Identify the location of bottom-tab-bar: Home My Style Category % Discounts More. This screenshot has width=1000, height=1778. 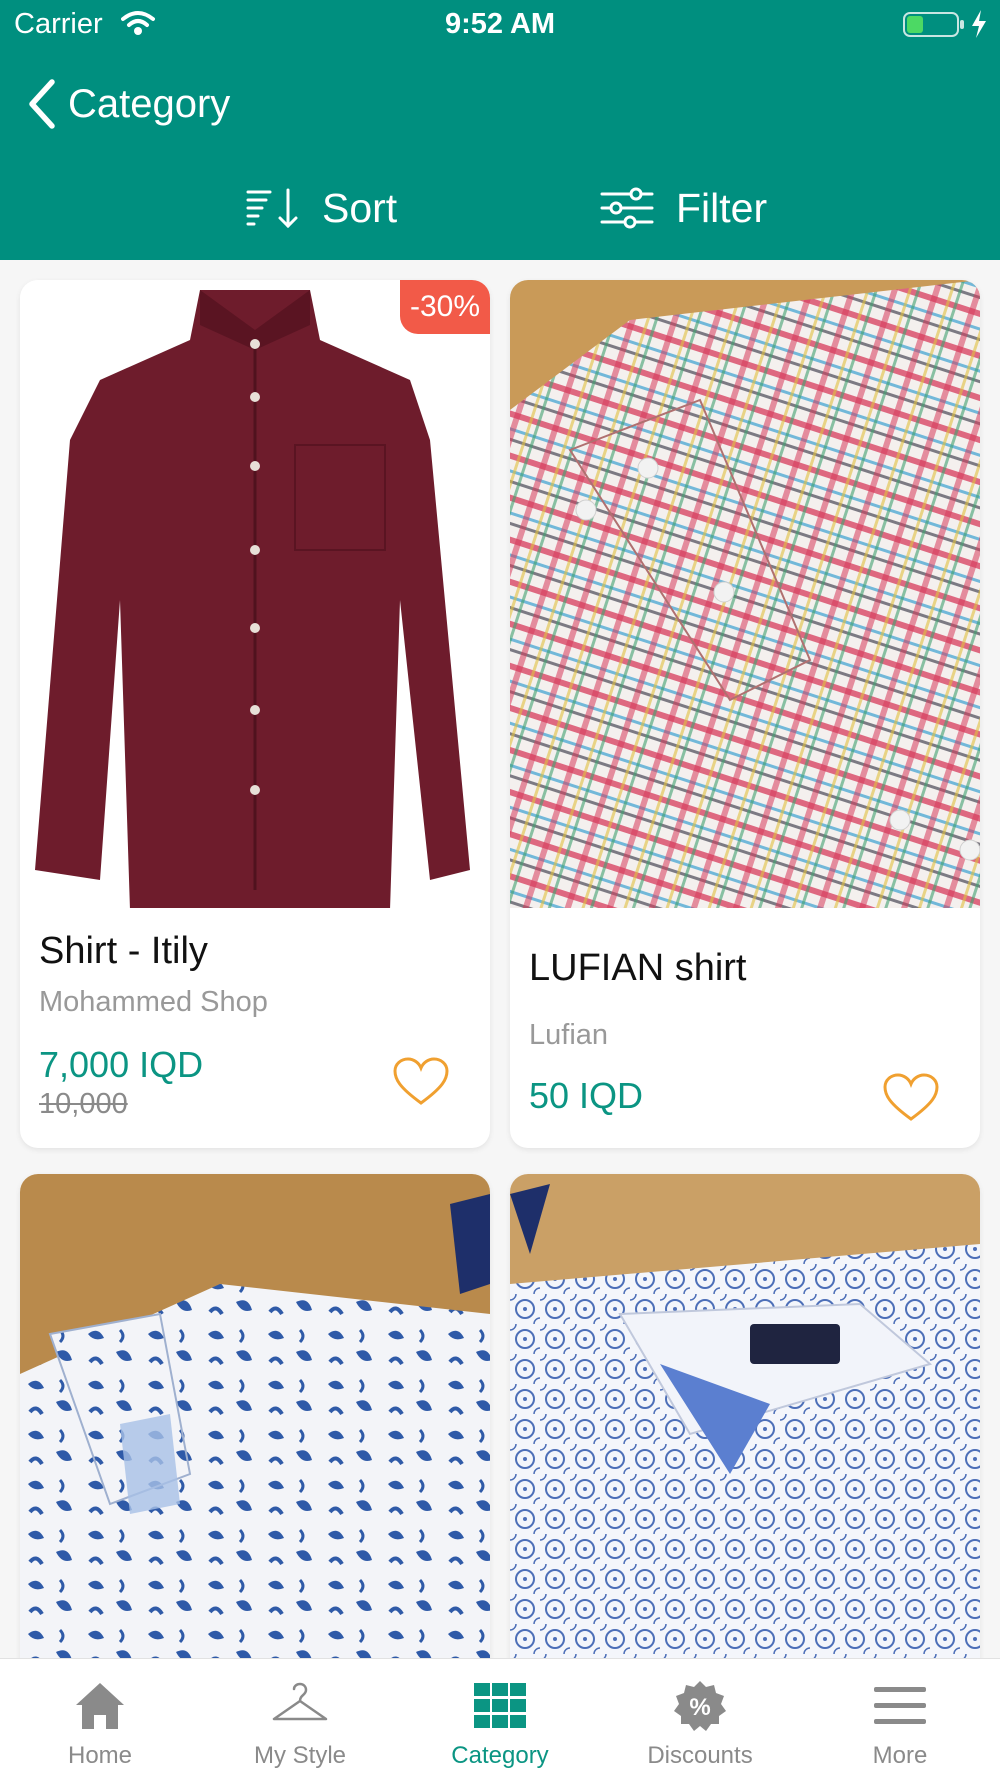
(500, 1718).